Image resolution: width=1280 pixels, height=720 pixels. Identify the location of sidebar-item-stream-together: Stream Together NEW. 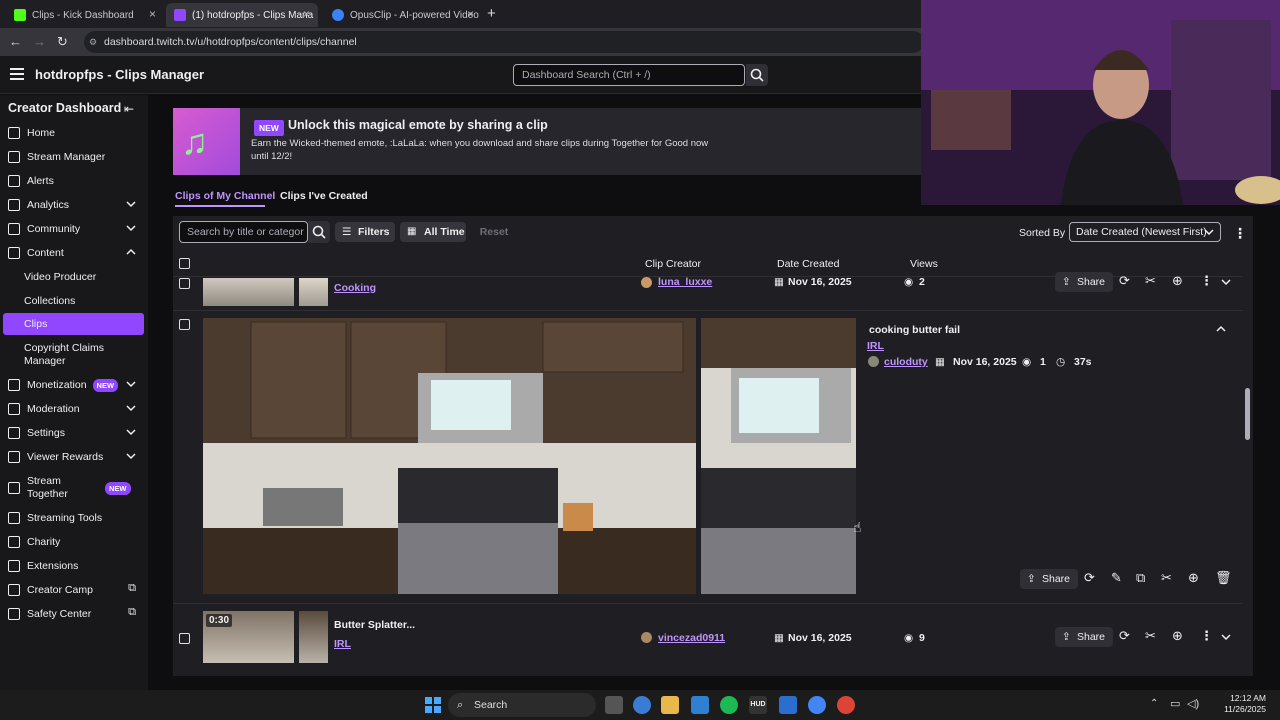
(74, 488).